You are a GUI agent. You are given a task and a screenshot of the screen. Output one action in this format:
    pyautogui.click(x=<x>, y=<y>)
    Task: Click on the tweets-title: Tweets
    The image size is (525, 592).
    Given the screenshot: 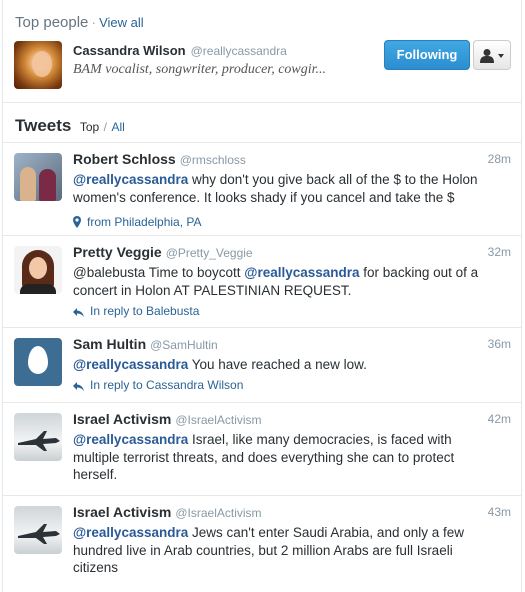 What is the action you would take?
    pyautogui.click(x=43, y=125)
    